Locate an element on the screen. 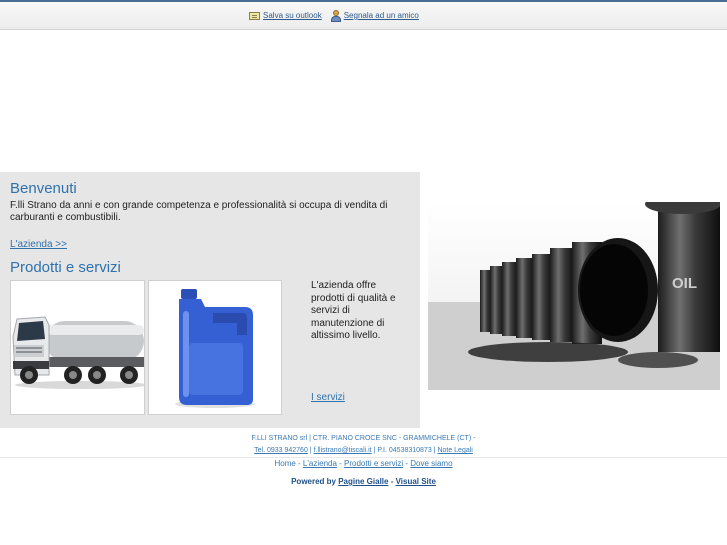 The image size is (727, 545). tell-a-friend-link: Segnala ad un amico is located at coordinates (374, 16).